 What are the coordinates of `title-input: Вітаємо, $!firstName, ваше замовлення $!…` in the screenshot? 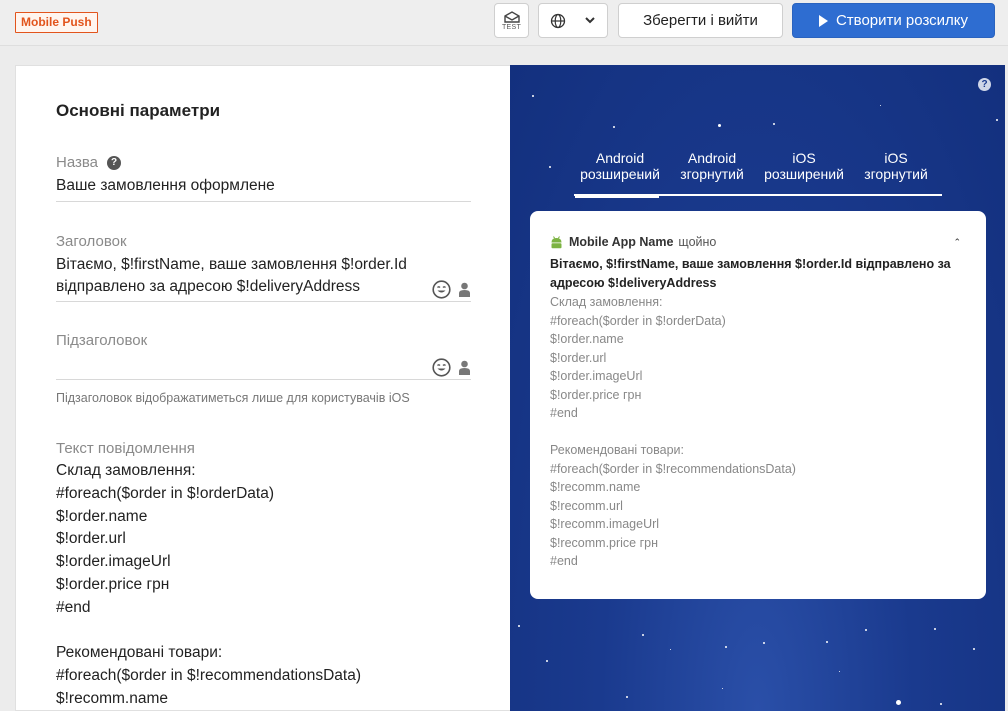 It's located at (231, 276).